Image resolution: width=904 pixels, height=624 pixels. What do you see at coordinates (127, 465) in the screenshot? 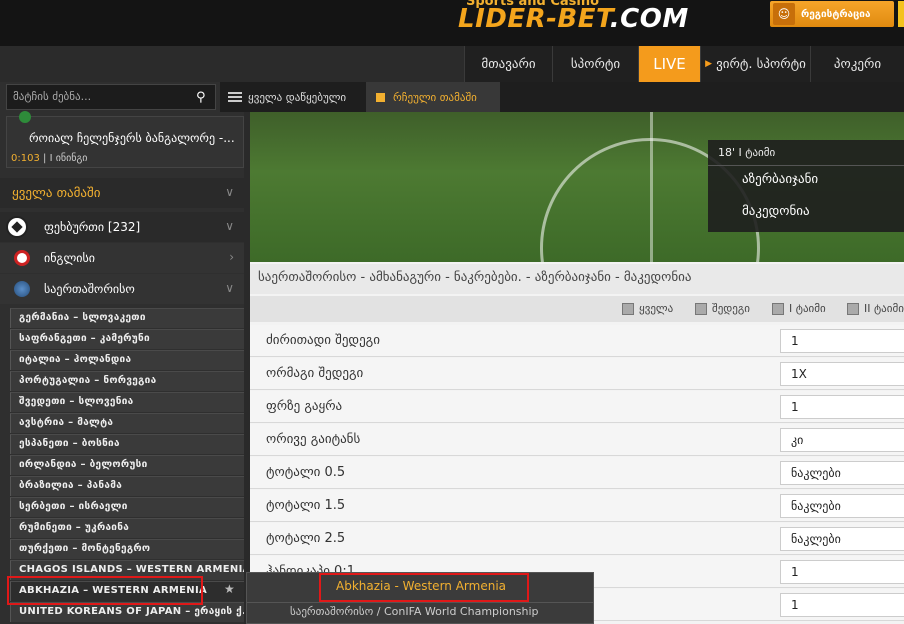
I see `match-item: ირლანდია – ბელორუსი` at bounding box center [127, 465].